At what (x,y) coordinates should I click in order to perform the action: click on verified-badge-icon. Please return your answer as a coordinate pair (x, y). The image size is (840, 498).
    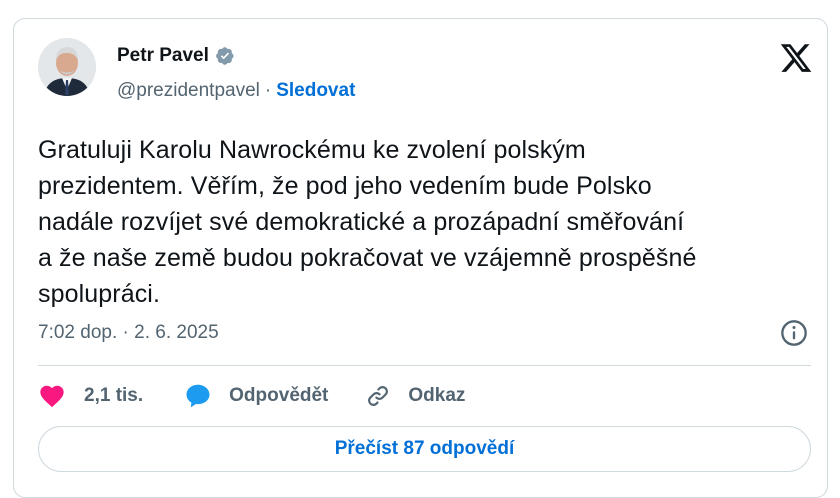
    Looking at the image, I should click on (224, 56).